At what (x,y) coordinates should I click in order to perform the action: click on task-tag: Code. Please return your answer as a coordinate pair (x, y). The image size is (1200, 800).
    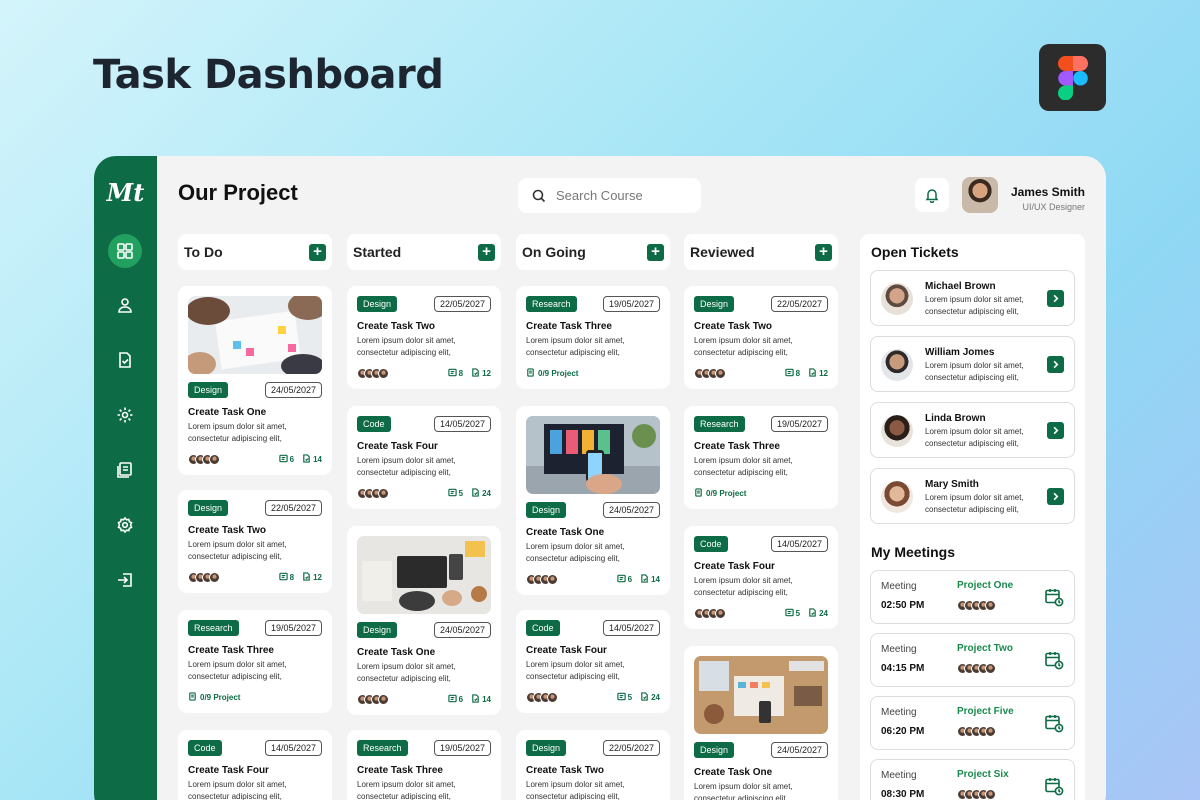
    Looking at the image, I should click on (711, 544).